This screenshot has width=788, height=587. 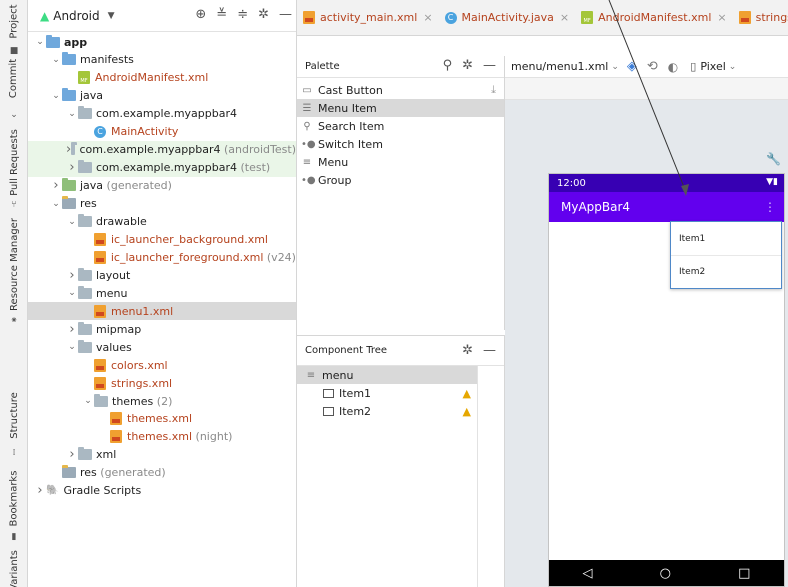 What do you see at coordinates (744, 573) in the screenshot?
I see `recents-icon: □` at bounding box center [744, 573].